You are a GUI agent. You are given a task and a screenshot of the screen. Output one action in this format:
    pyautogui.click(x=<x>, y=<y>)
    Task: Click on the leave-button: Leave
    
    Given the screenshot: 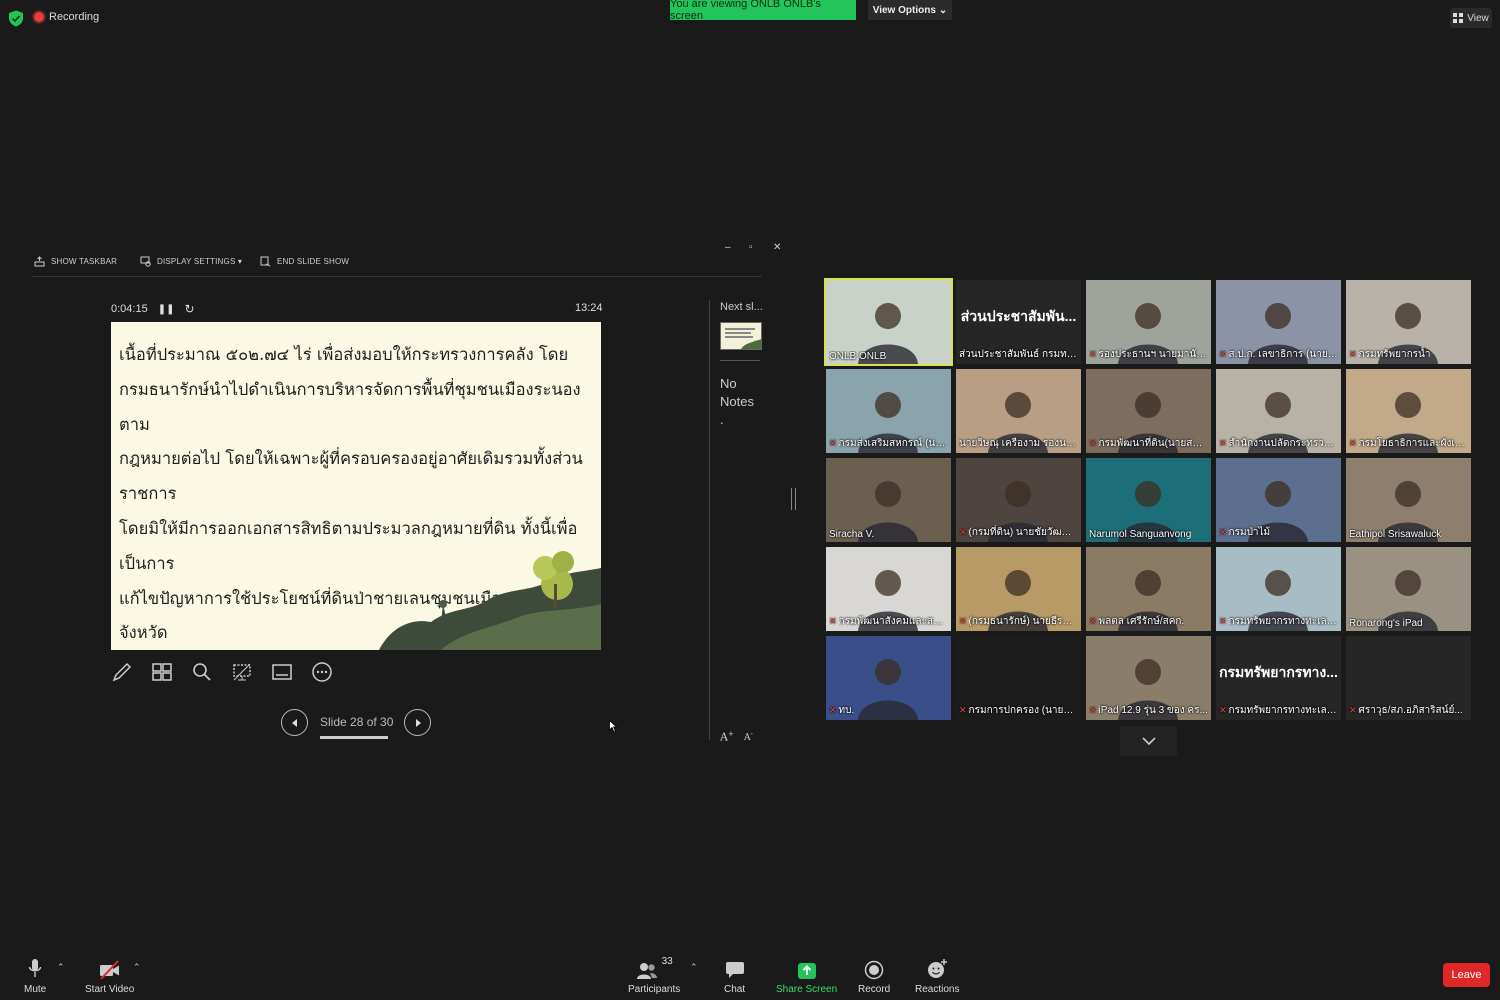 What is the action you would take?
    pyautogui.click(x=1466, y=975)
    